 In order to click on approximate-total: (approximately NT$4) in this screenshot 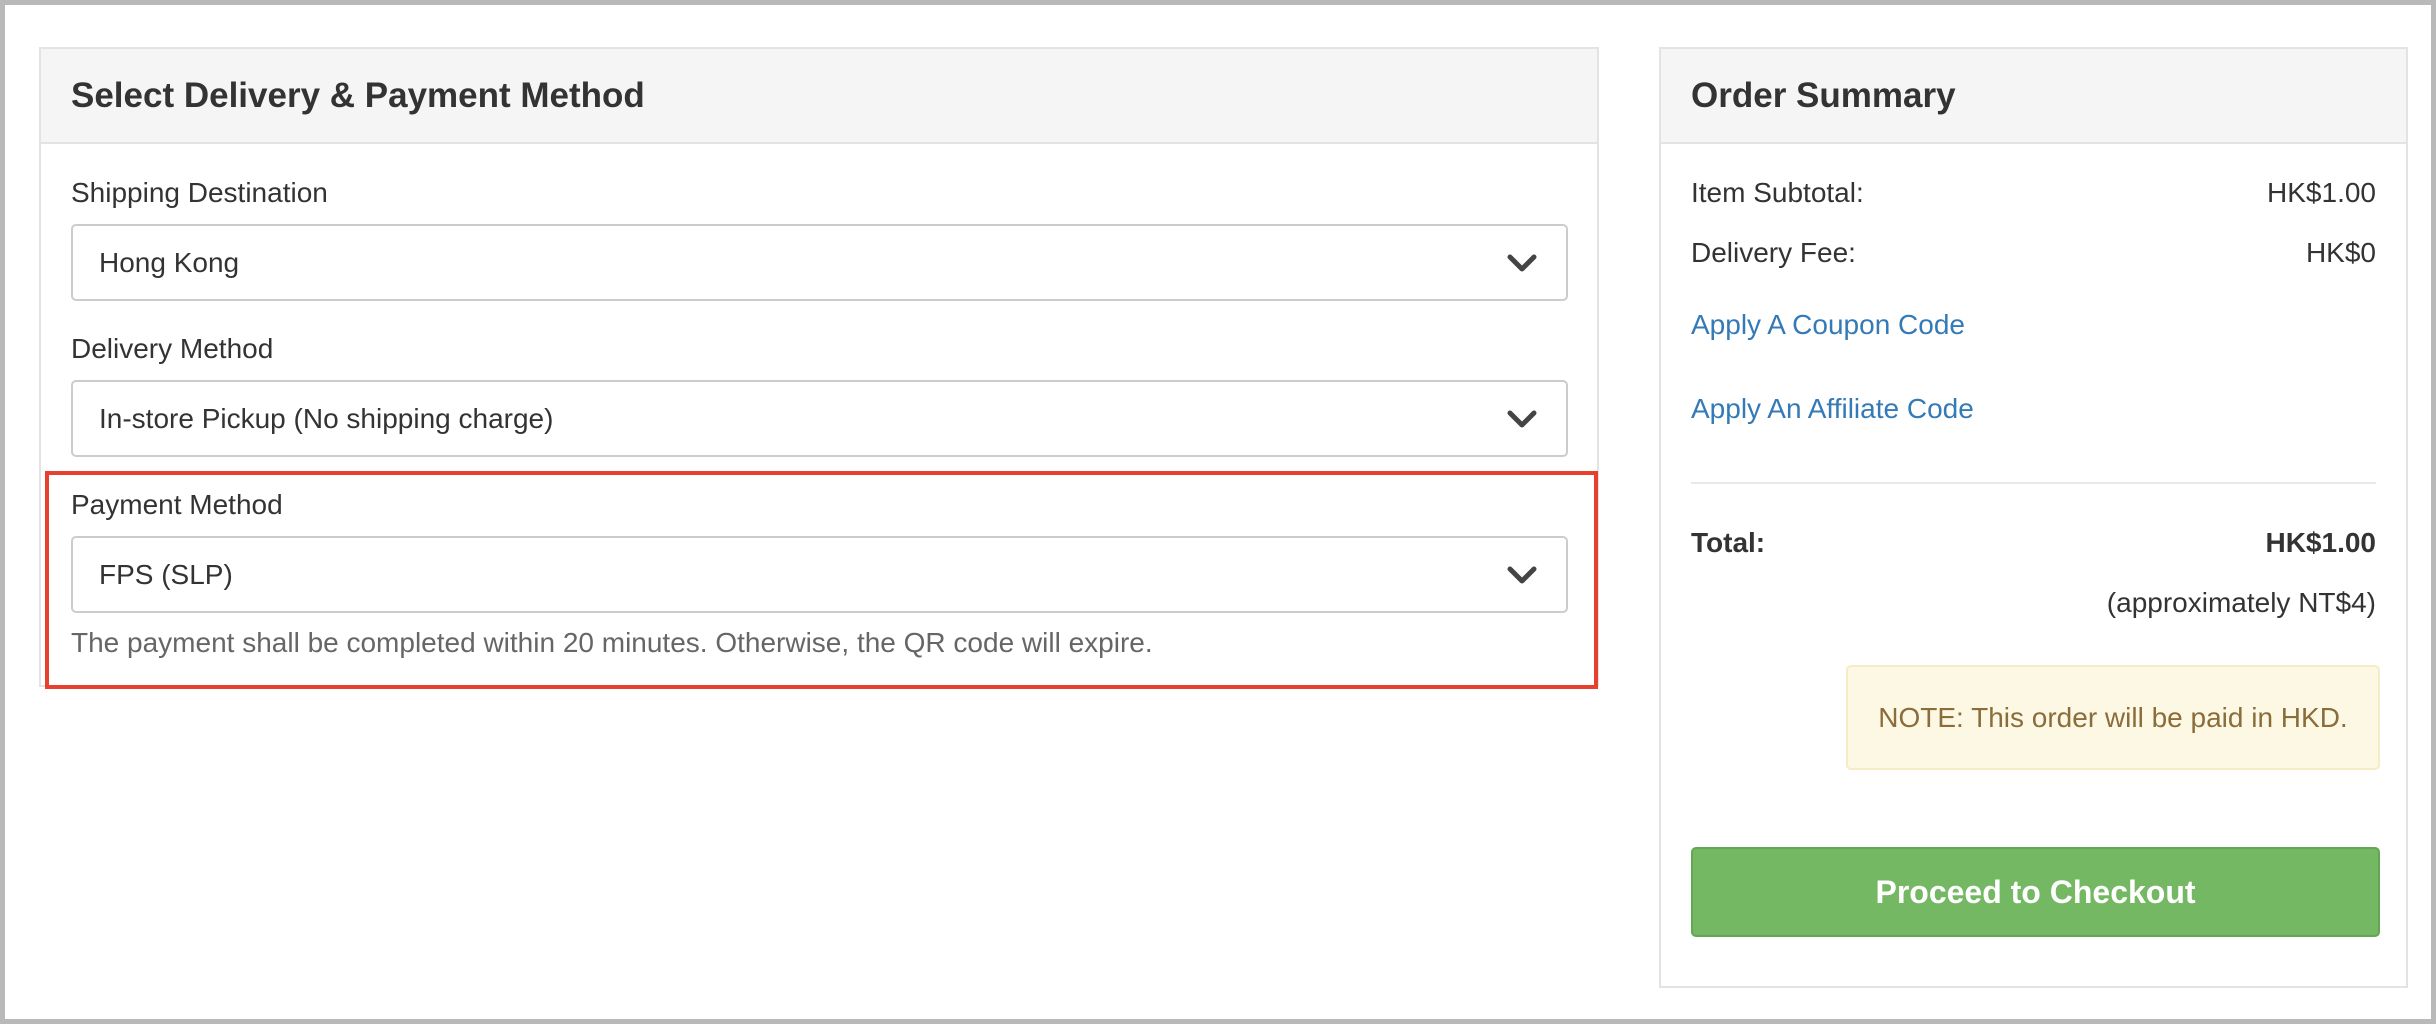, I will do `click(2241, 602)`.